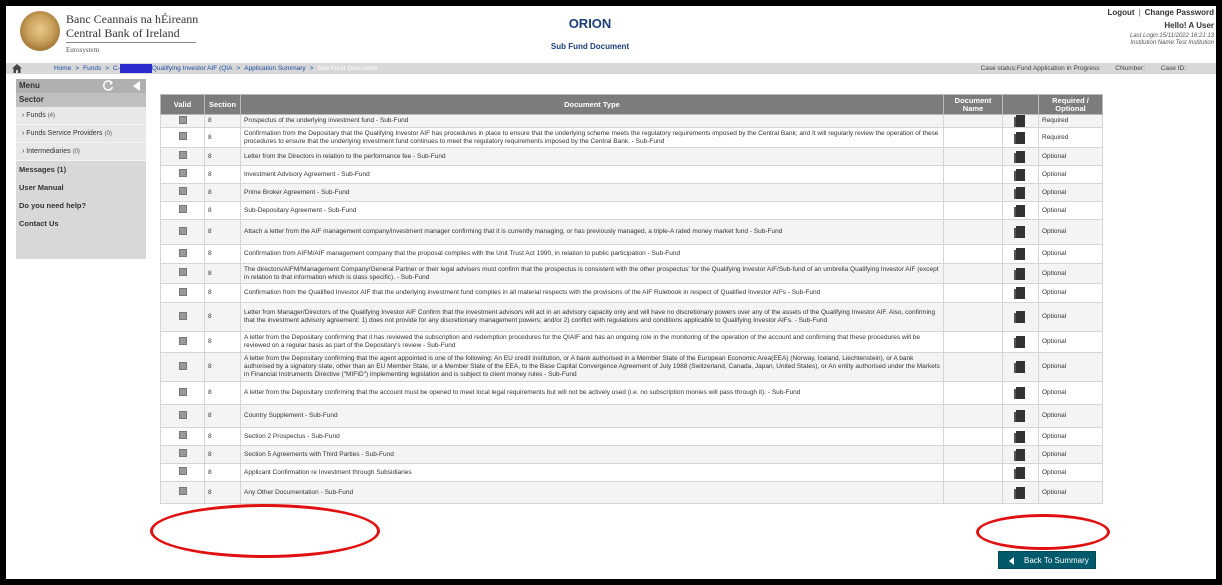  Describe the element at coordinates (222, 104) in the screenshot. I see `col-section: Section` at that location.